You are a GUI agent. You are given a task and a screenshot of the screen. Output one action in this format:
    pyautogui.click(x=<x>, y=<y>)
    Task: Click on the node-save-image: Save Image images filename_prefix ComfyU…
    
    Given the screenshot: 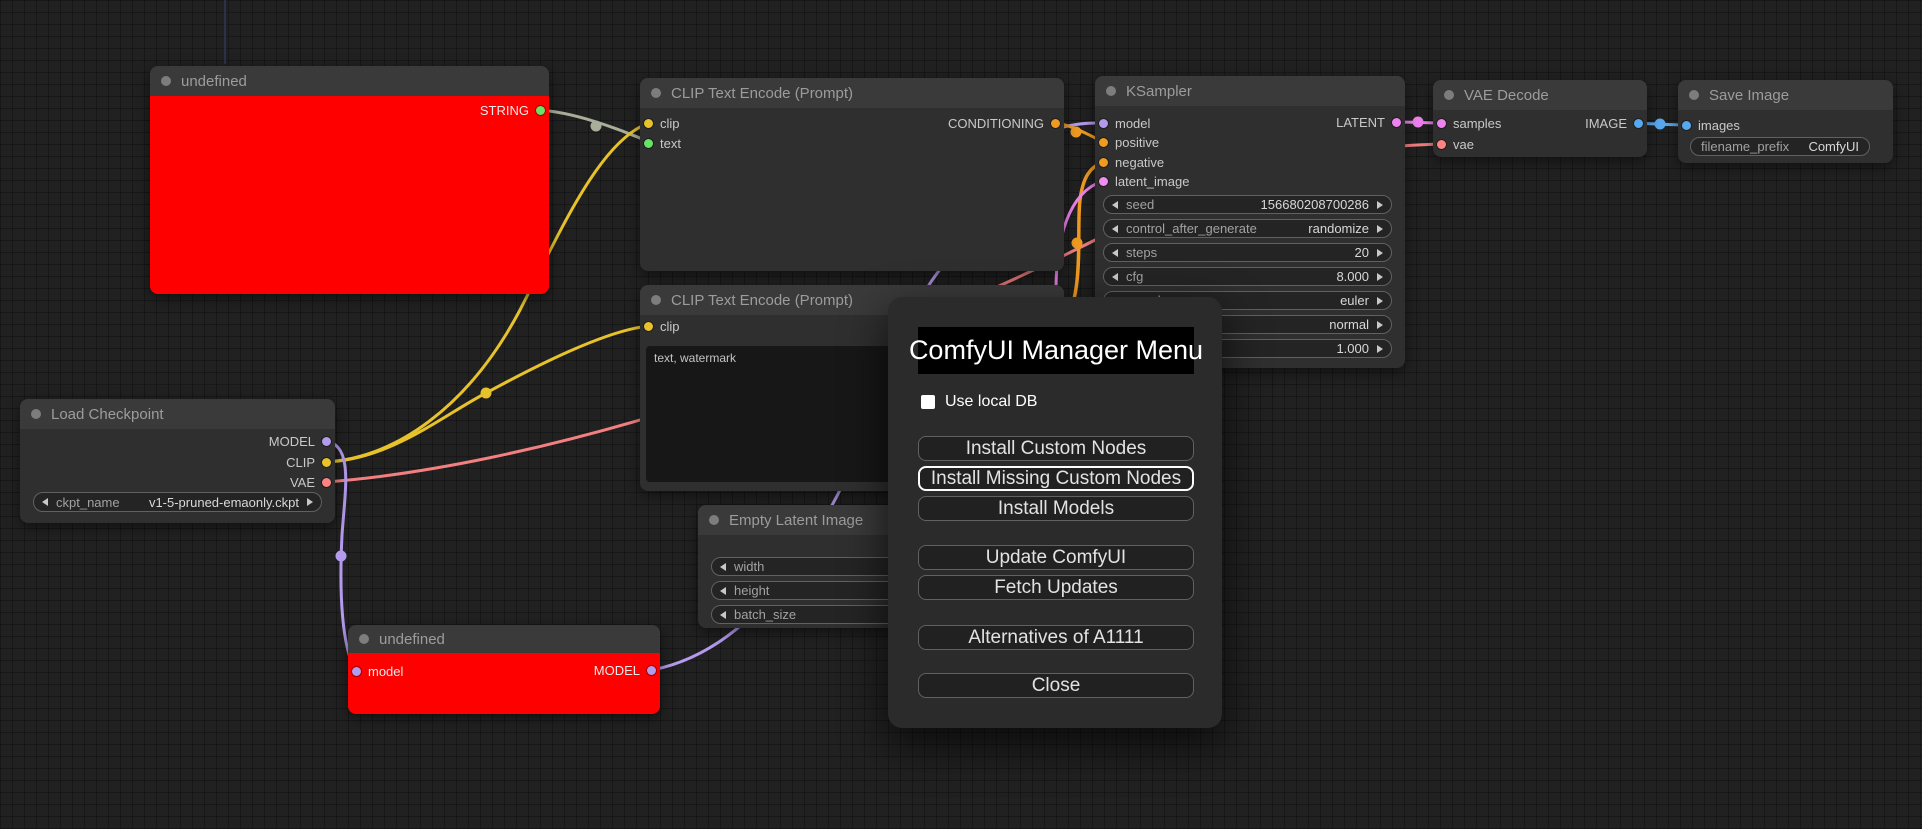 What is the action you would take?
    pyautogui.click(x=1785, y=121)
    